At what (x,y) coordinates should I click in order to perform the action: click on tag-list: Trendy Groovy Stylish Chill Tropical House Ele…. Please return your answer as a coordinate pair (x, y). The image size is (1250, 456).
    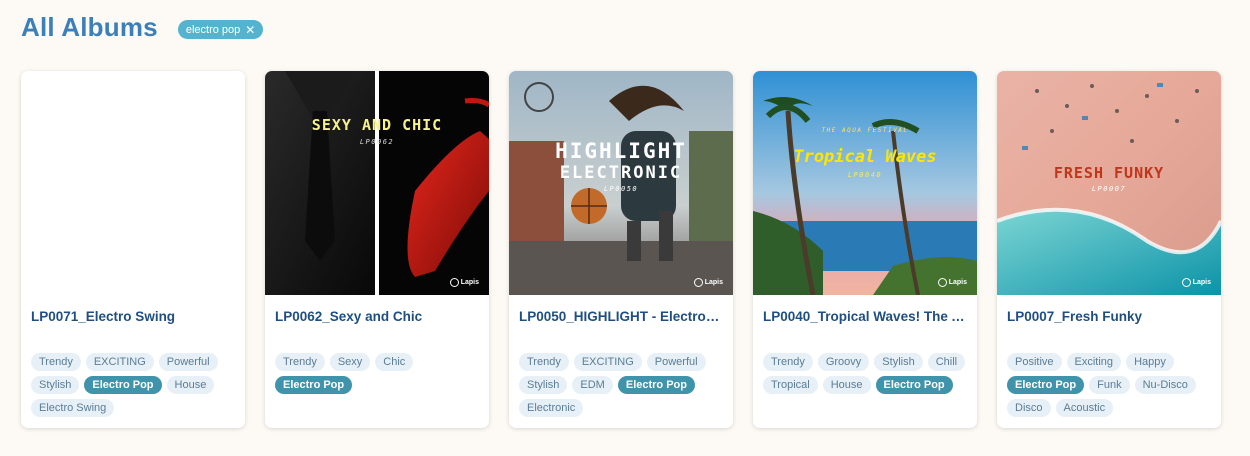
    Looking at the image, I should click on (866, 373).